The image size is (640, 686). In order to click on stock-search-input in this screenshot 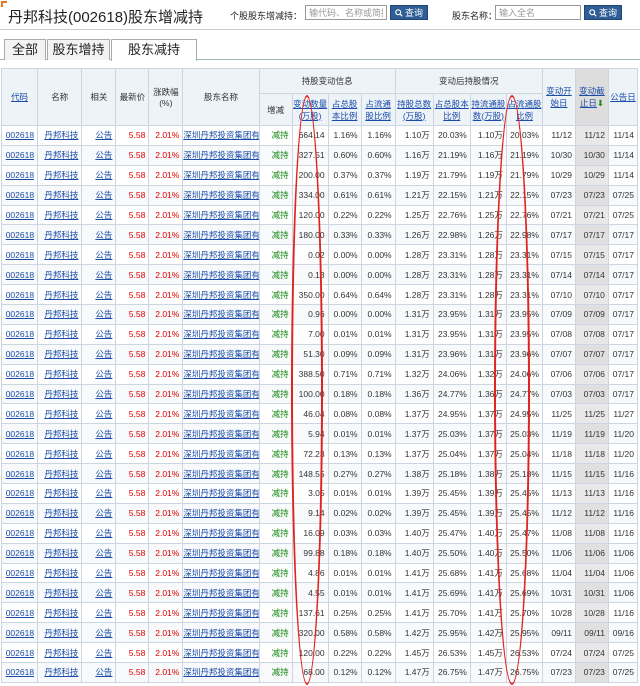, I will do `click(346, 12)`.